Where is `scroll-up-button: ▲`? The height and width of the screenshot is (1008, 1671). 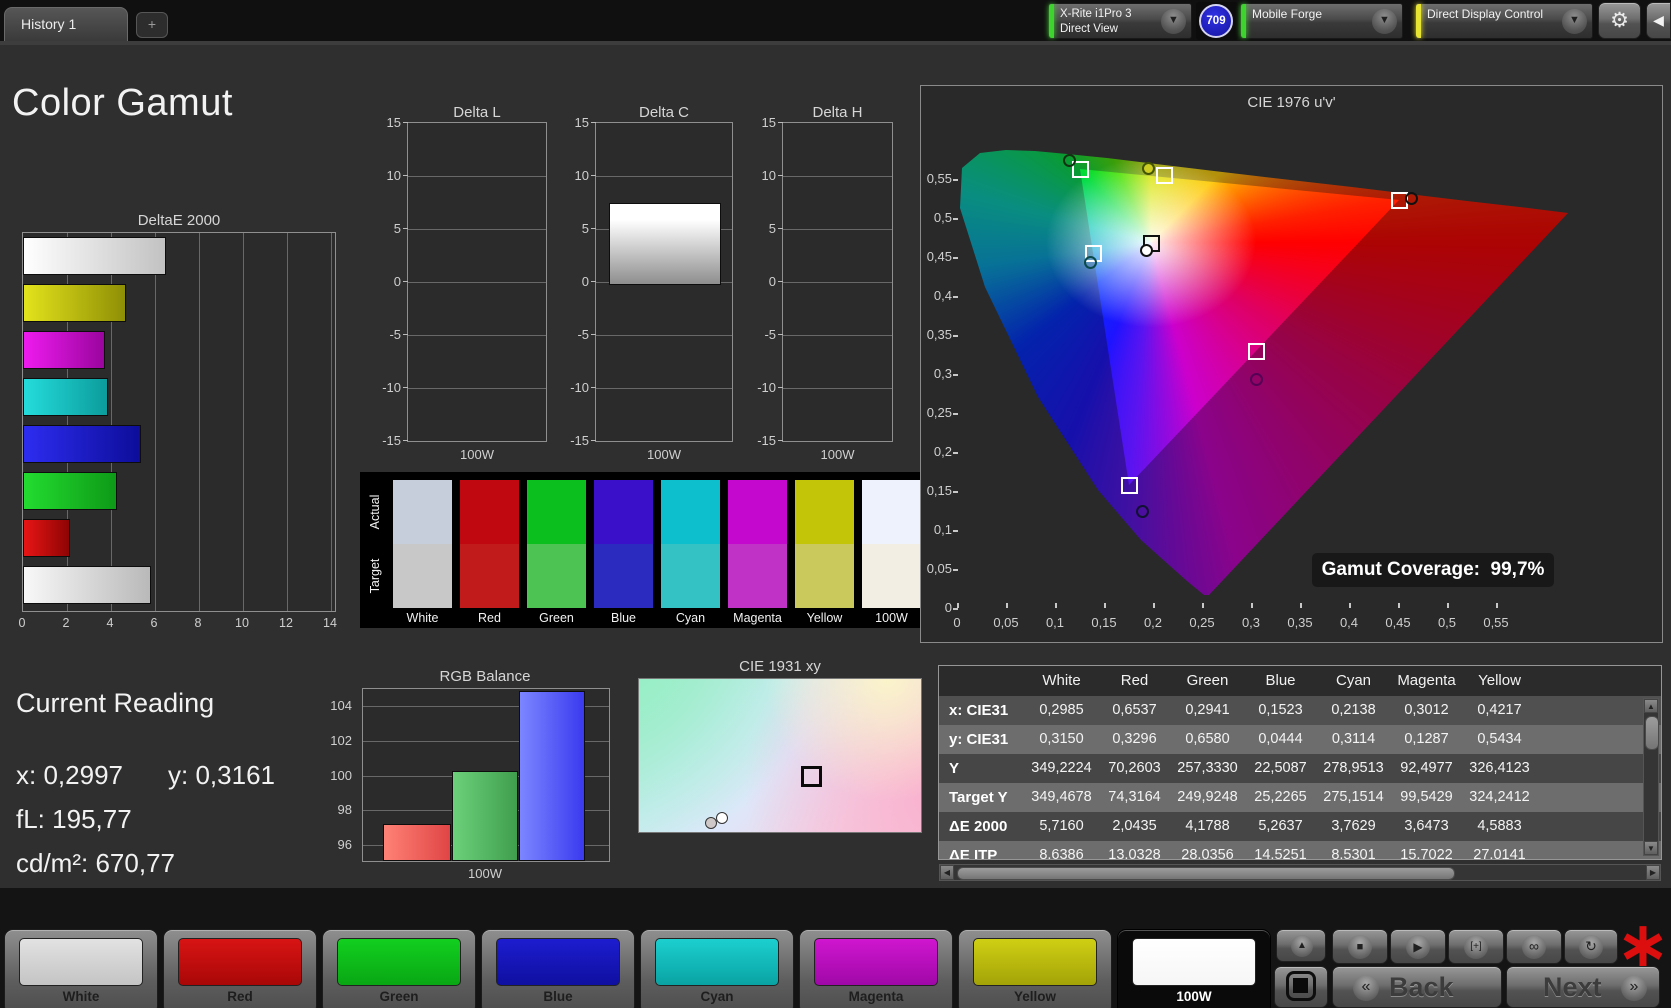
scroll-up-button: ▲ is located at coordinates (1651, 706).